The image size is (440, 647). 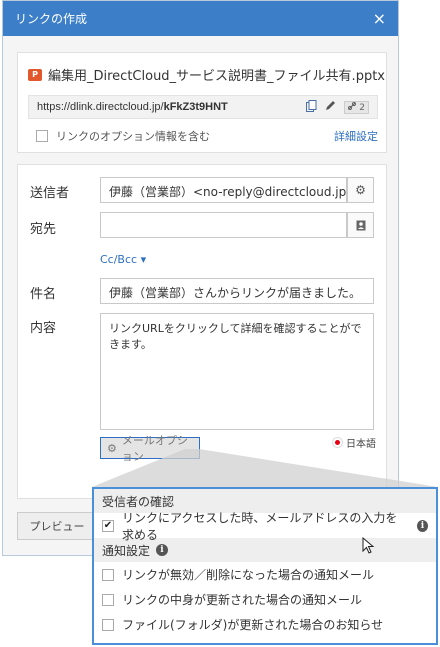 I want to click on address-book-icon, so click(x=360, y=225).